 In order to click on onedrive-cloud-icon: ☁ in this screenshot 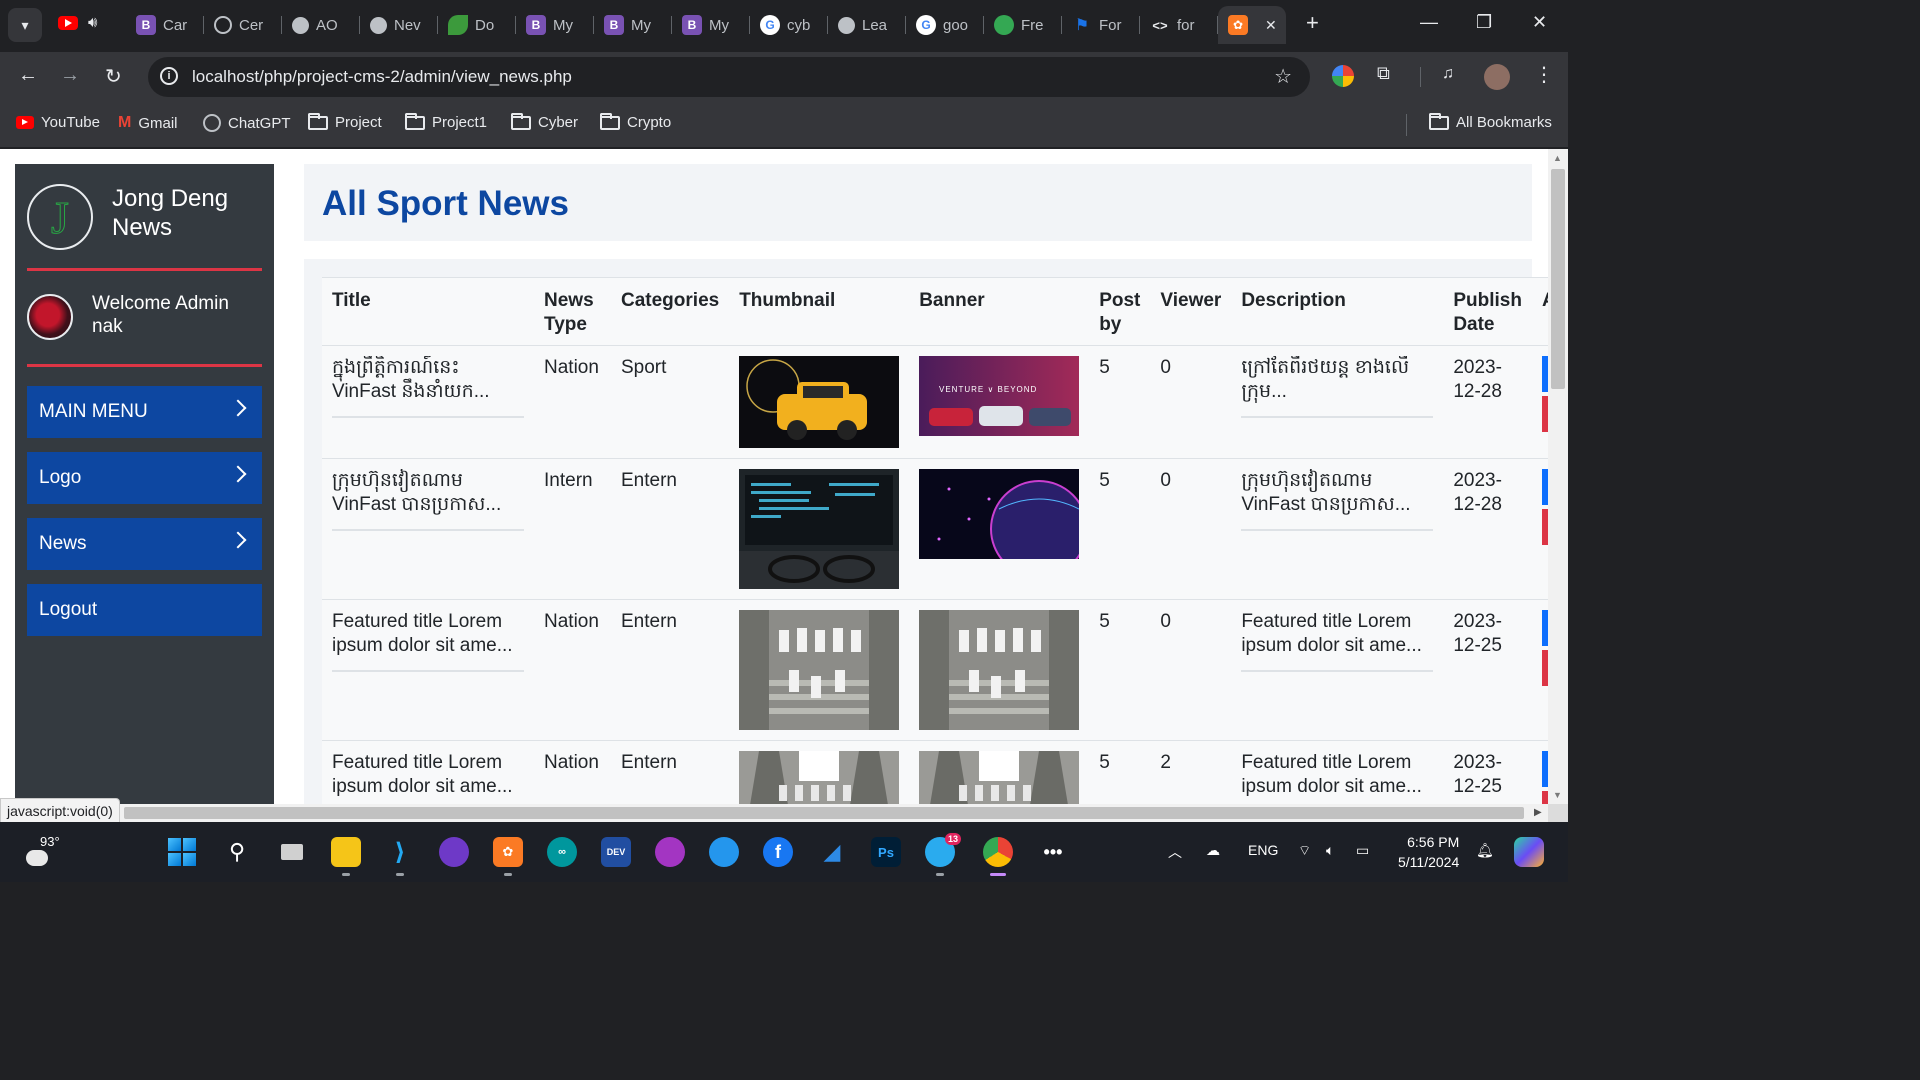, I will do `click(1213, 850)`.